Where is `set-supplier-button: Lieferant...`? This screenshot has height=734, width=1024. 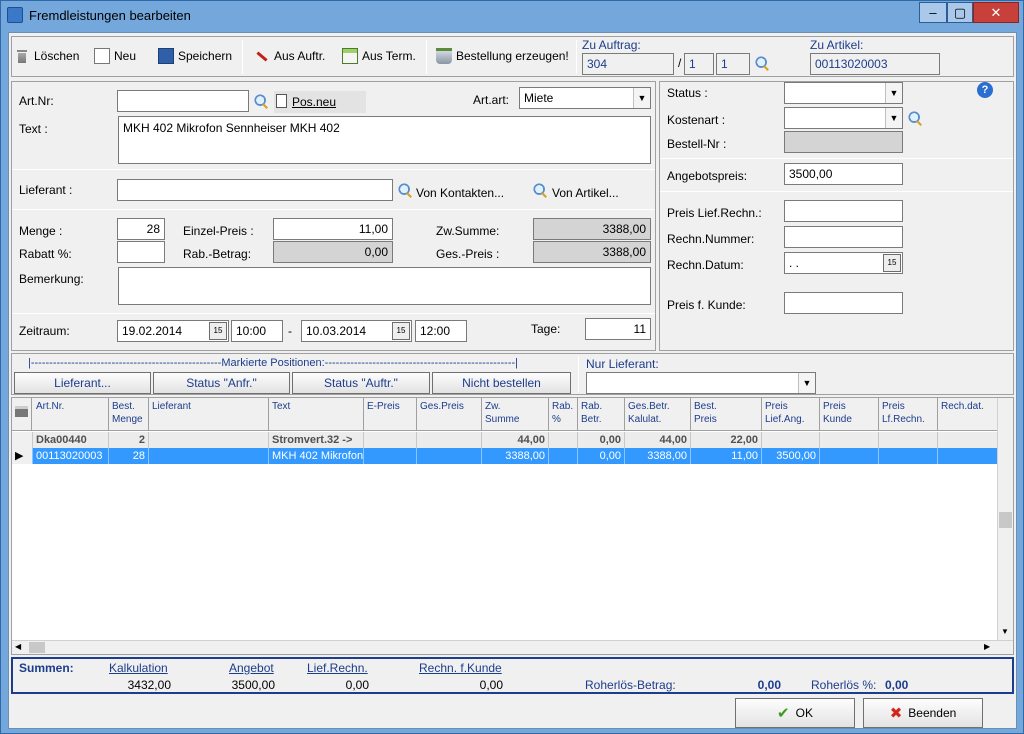
set-supplier-button: Lieferant... is located at coordinates (82, 383).